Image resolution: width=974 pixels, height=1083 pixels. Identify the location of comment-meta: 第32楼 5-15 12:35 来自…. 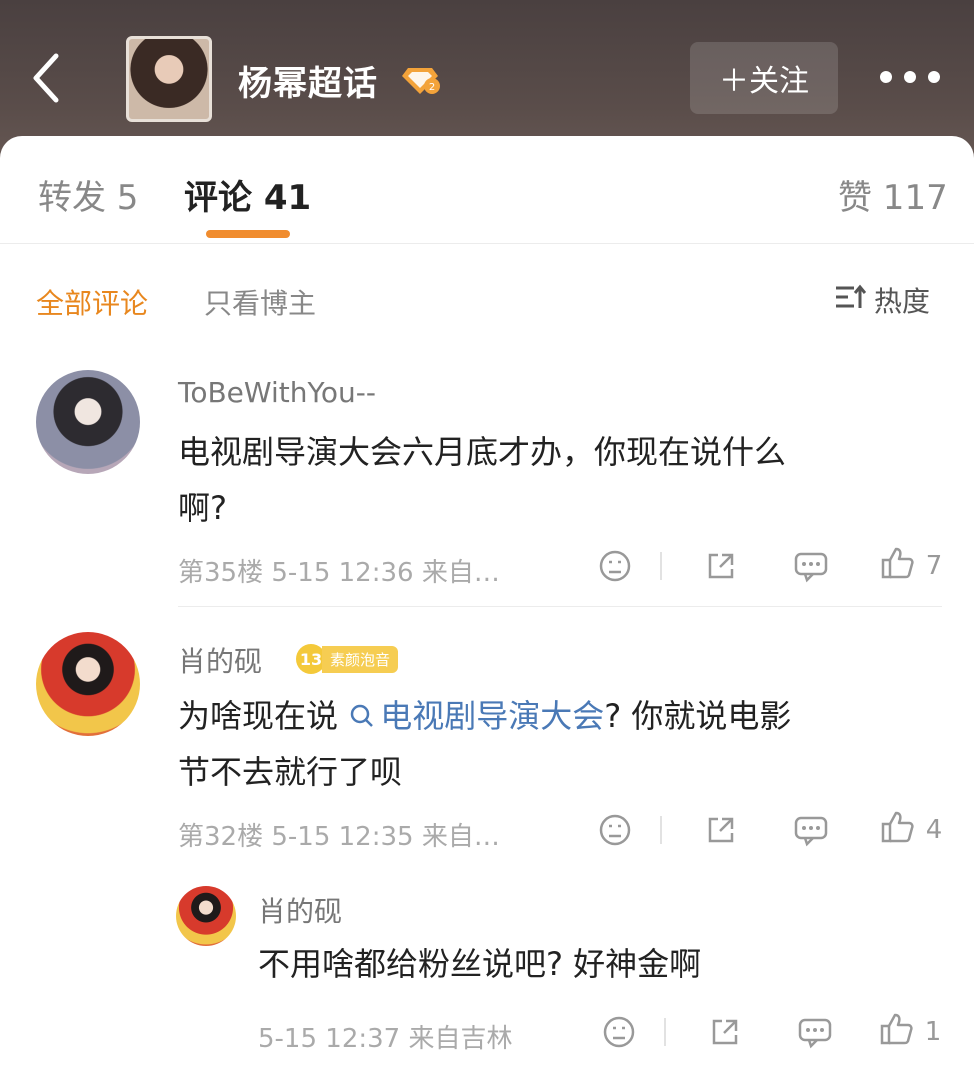
(339, 837).